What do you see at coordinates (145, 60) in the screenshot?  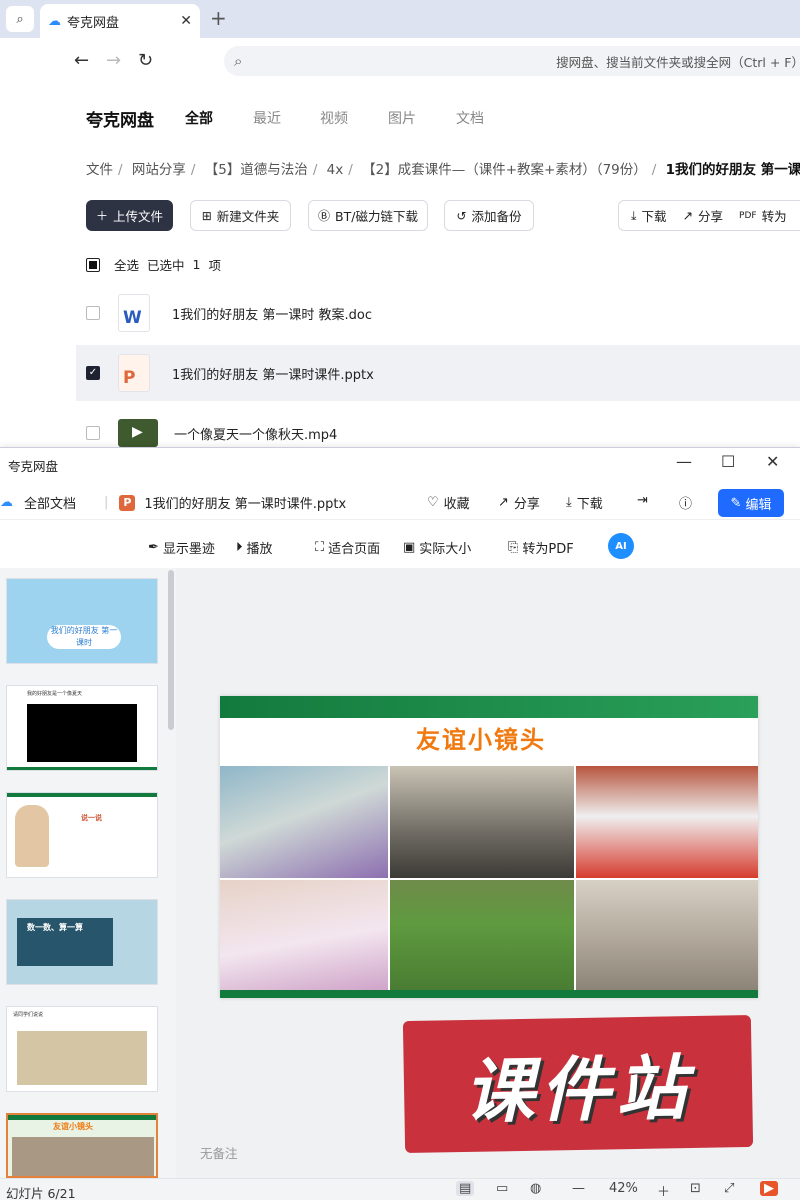 I see `reload-icon: ↻` at bounding box center [145, 60].